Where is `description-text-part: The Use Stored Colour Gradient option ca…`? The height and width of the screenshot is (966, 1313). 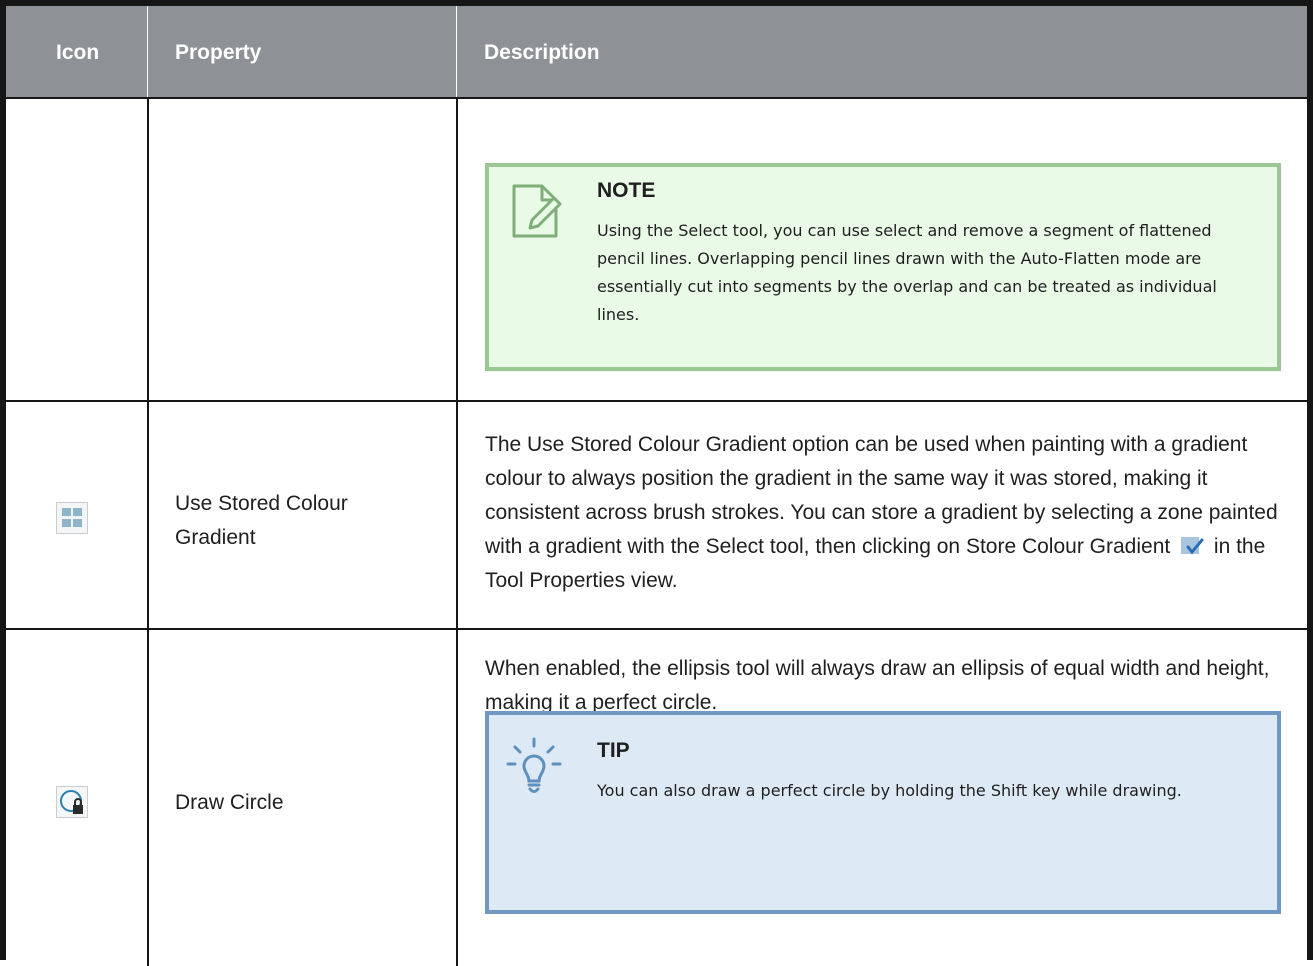 description-text-part: The Use Stored Colour Gradient option ca… is located at coordinates (881, 495).